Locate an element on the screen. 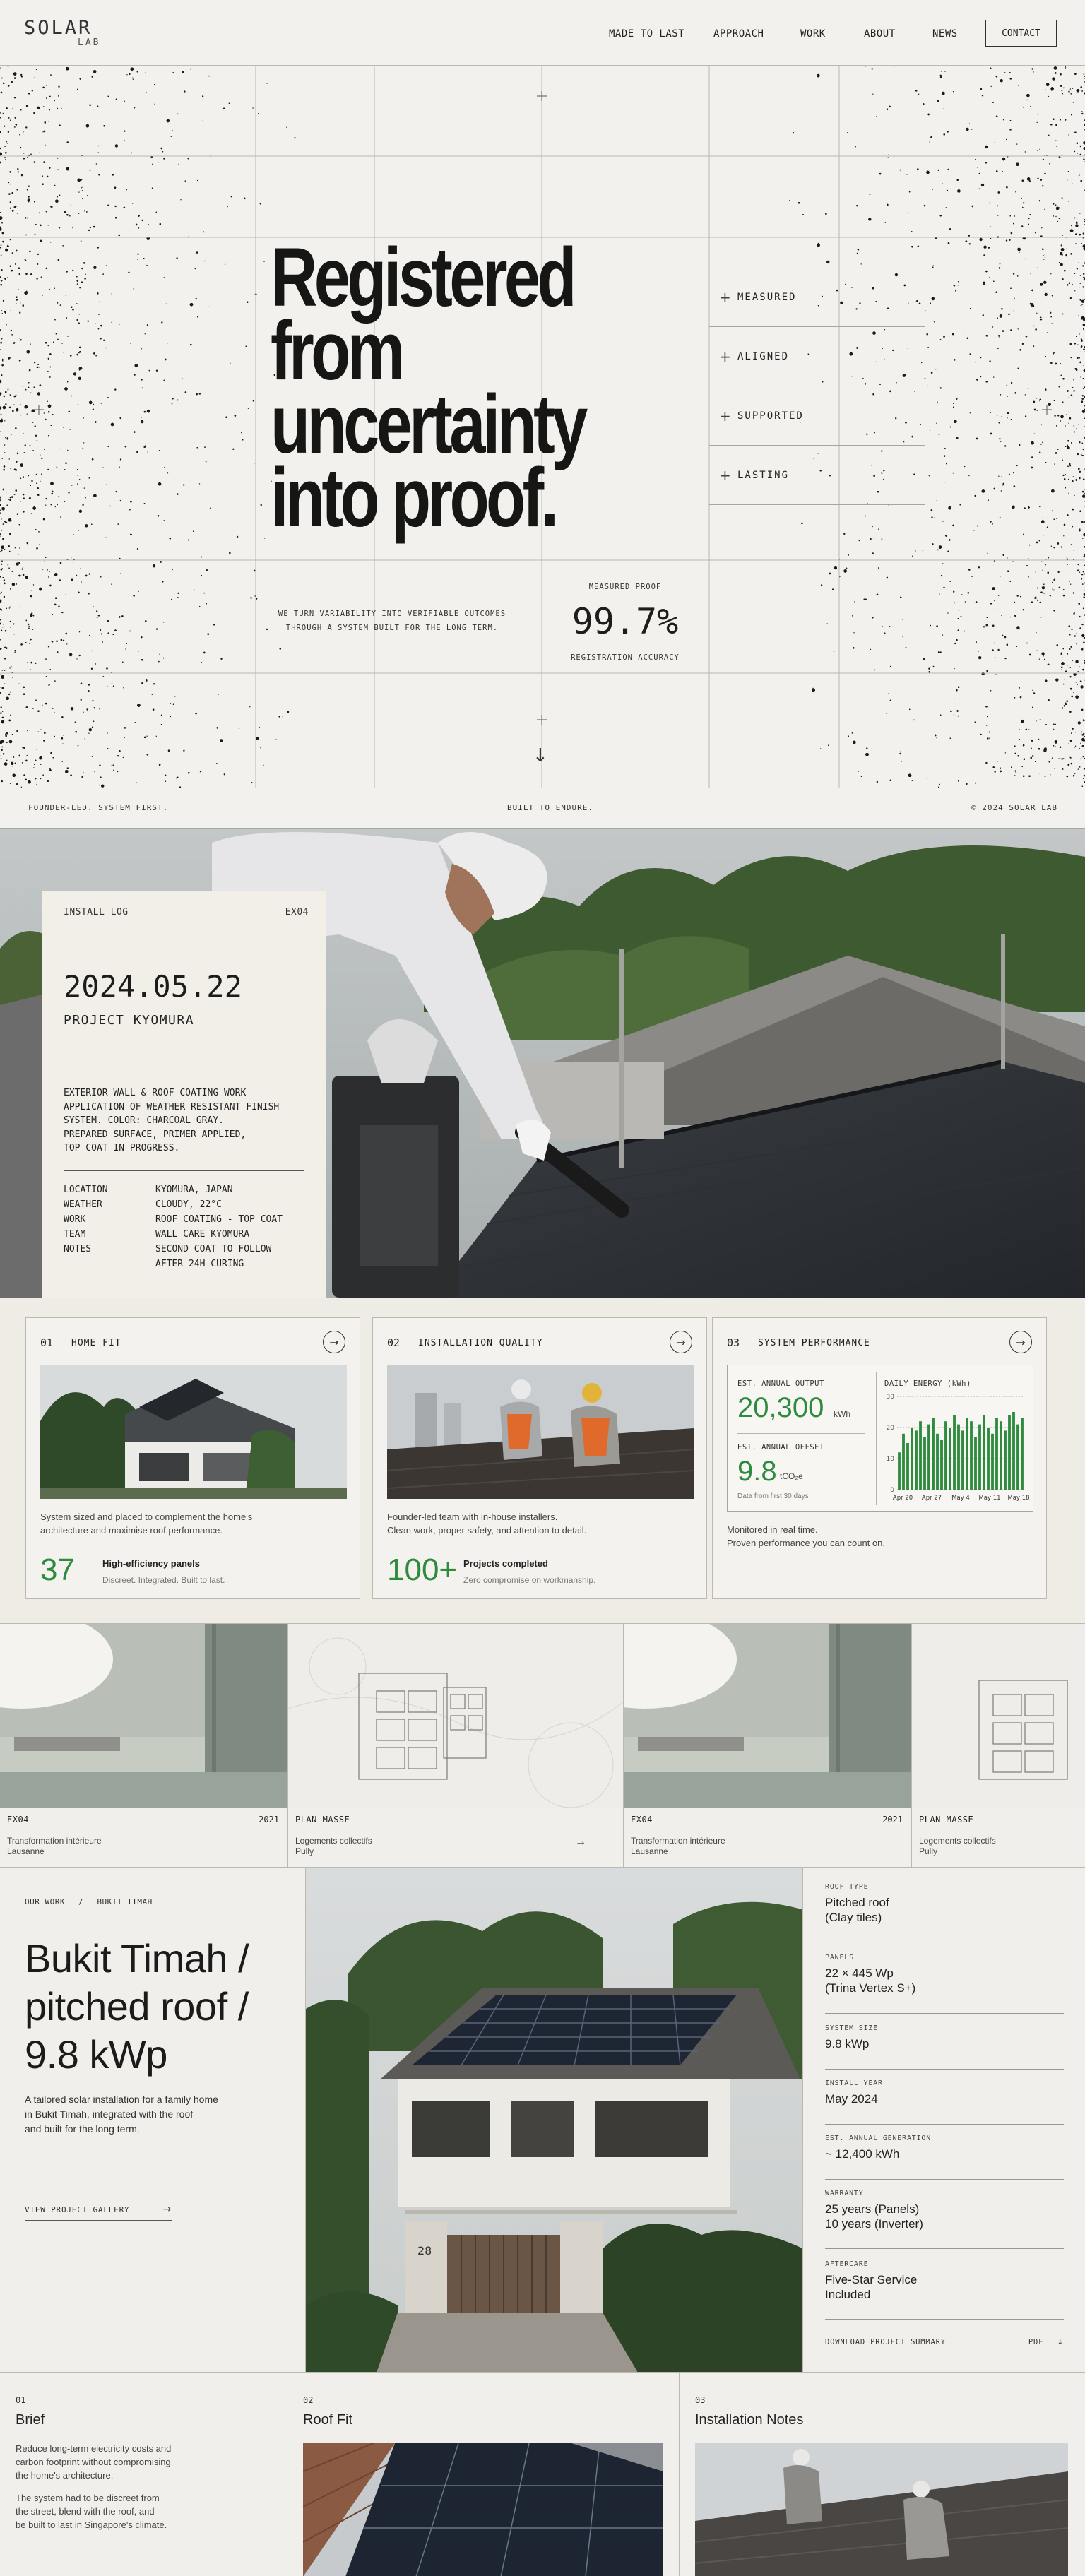 The image size is (1085, 2576). project-label: EX04 is located at coordinates (642, 1819).